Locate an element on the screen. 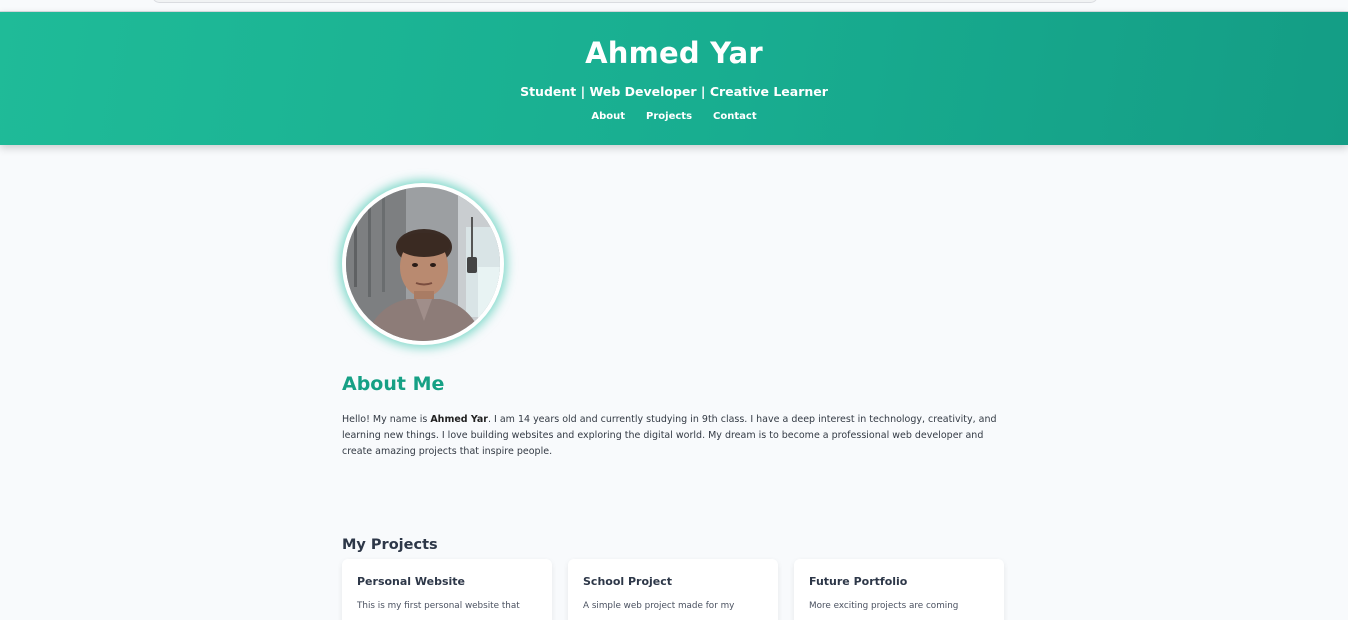  profile-photo is located at coordinates (423, 264).